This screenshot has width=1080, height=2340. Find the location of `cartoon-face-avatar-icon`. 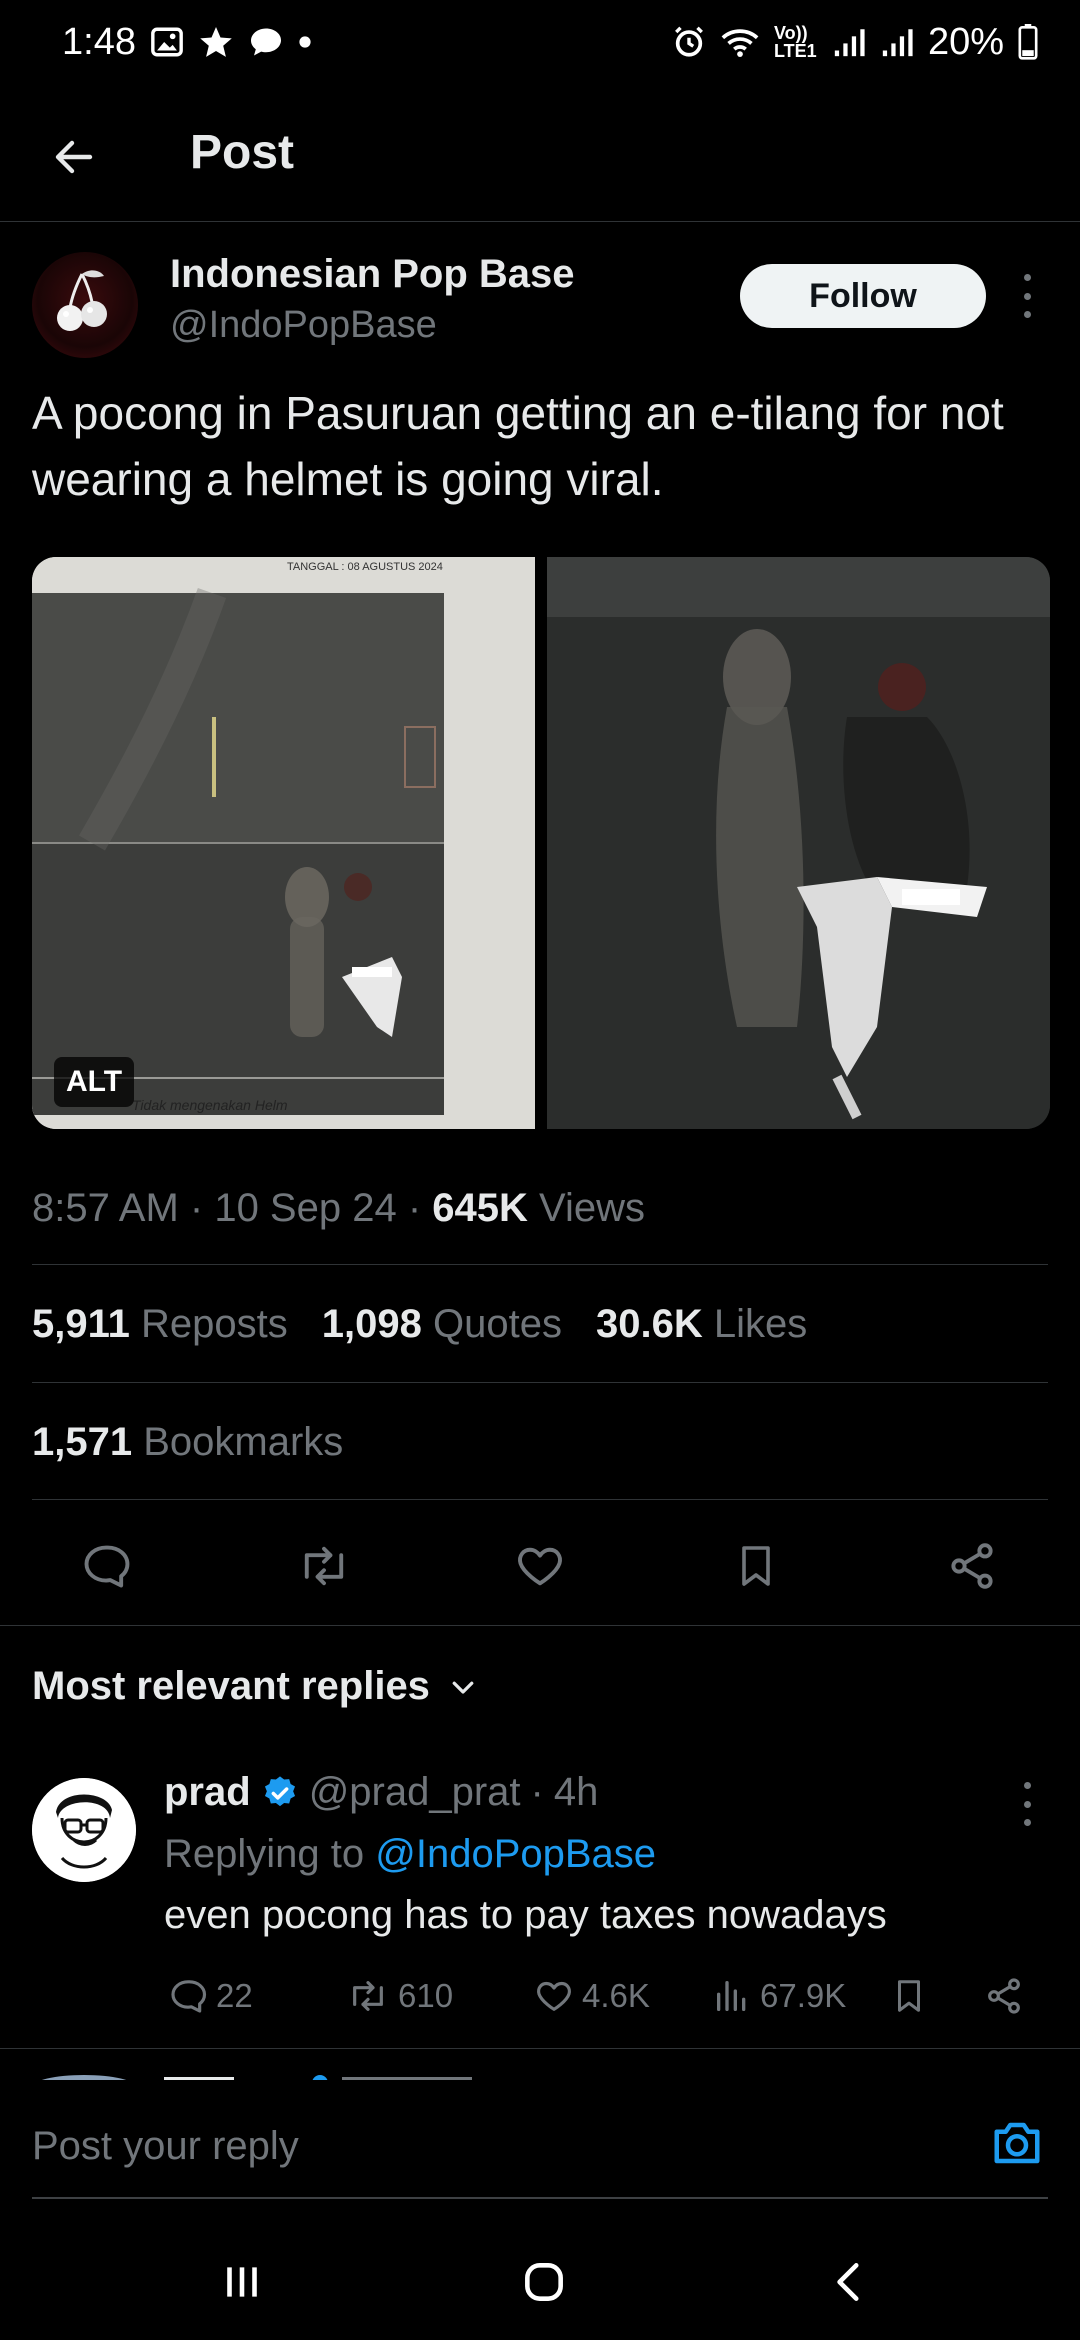

cartoon-face-avatar-icon is located at coordinates (84, 1830).